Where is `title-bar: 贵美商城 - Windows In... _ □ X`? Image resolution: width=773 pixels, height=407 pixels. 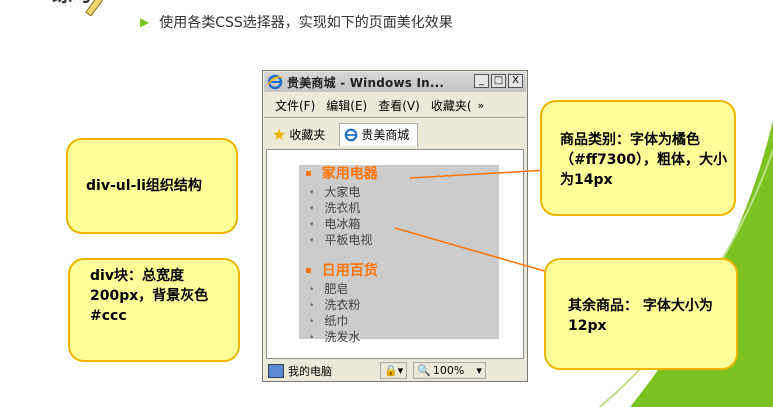 title-bar: 贵美商城 - Windows In... _ □ X is located at coordinates (395, 82).